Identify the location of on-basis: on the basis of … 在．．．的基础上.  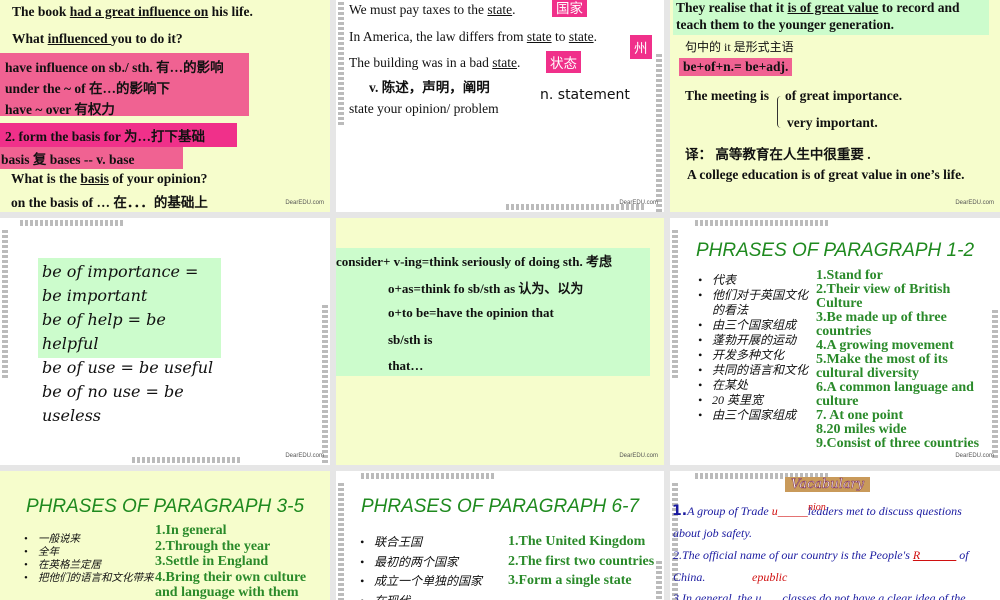
(109, 202).